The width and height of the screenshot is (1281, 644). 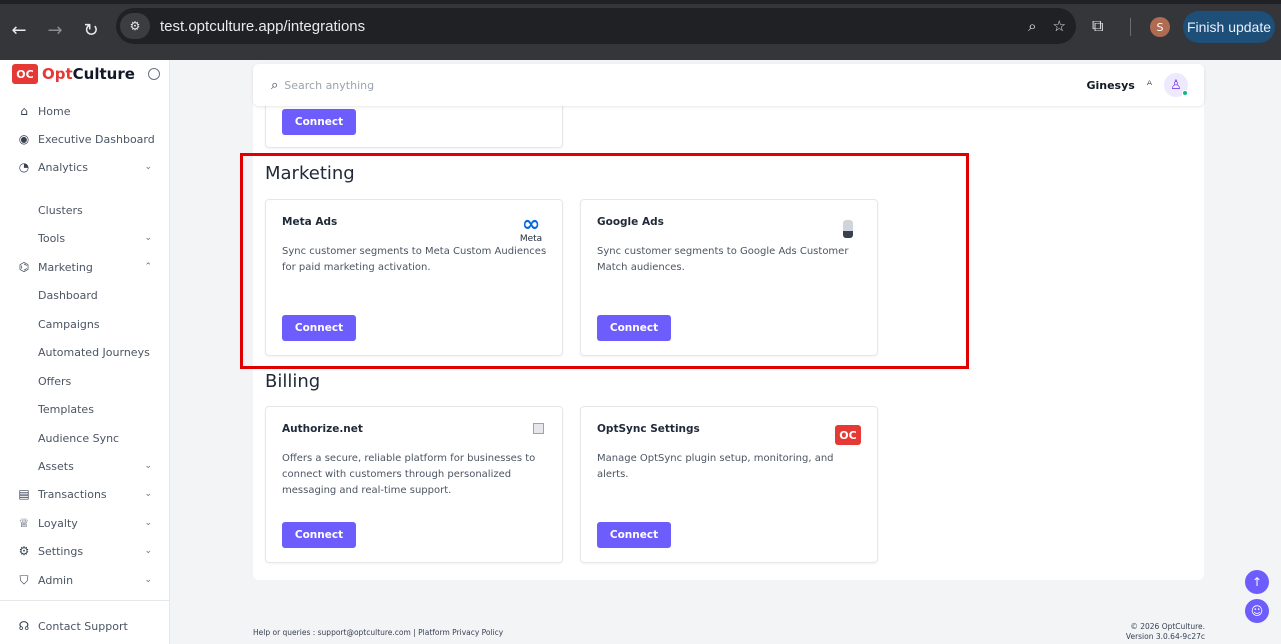 What do you see at coordinates (86, 139) in the screenshot?
I see `sidebar-item-executive-dashboard: ◉ Executive Dashboard` at bounding box center [86, 139].